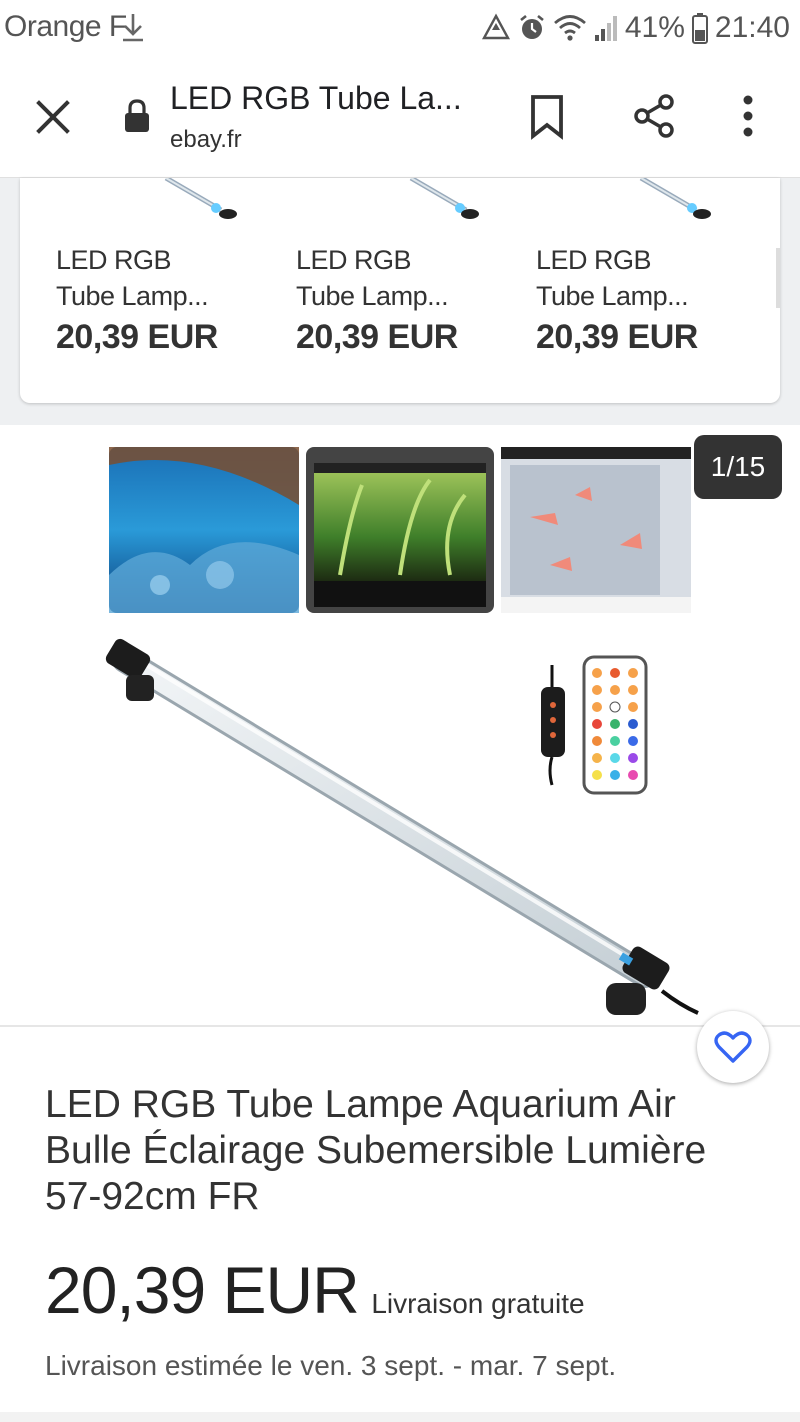  What do you see at coordinates (400, 1026) in the screenshot?
I see `divider` at bounding box center [400, 1026].